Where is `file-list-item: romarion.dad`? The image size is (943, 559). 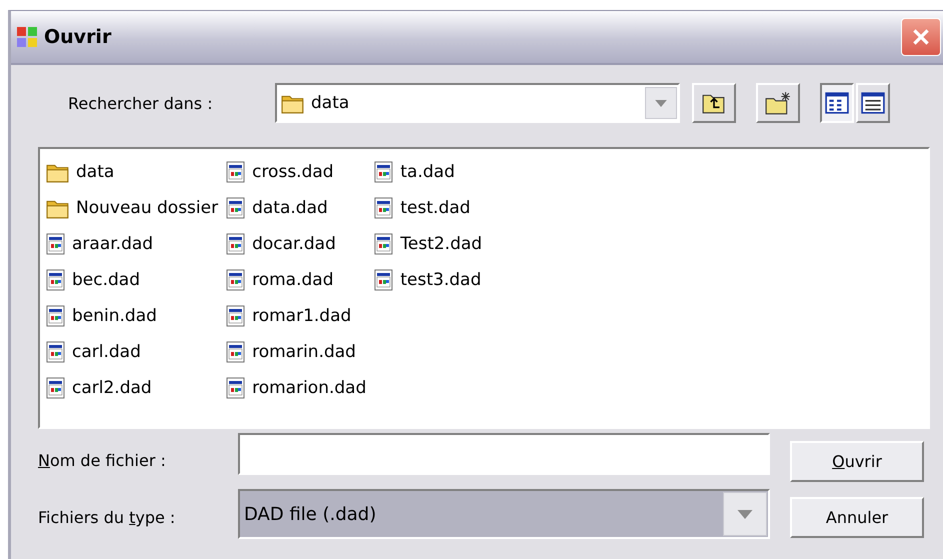 file-list-item: romarion.dad is located at coordinates (296, 388).